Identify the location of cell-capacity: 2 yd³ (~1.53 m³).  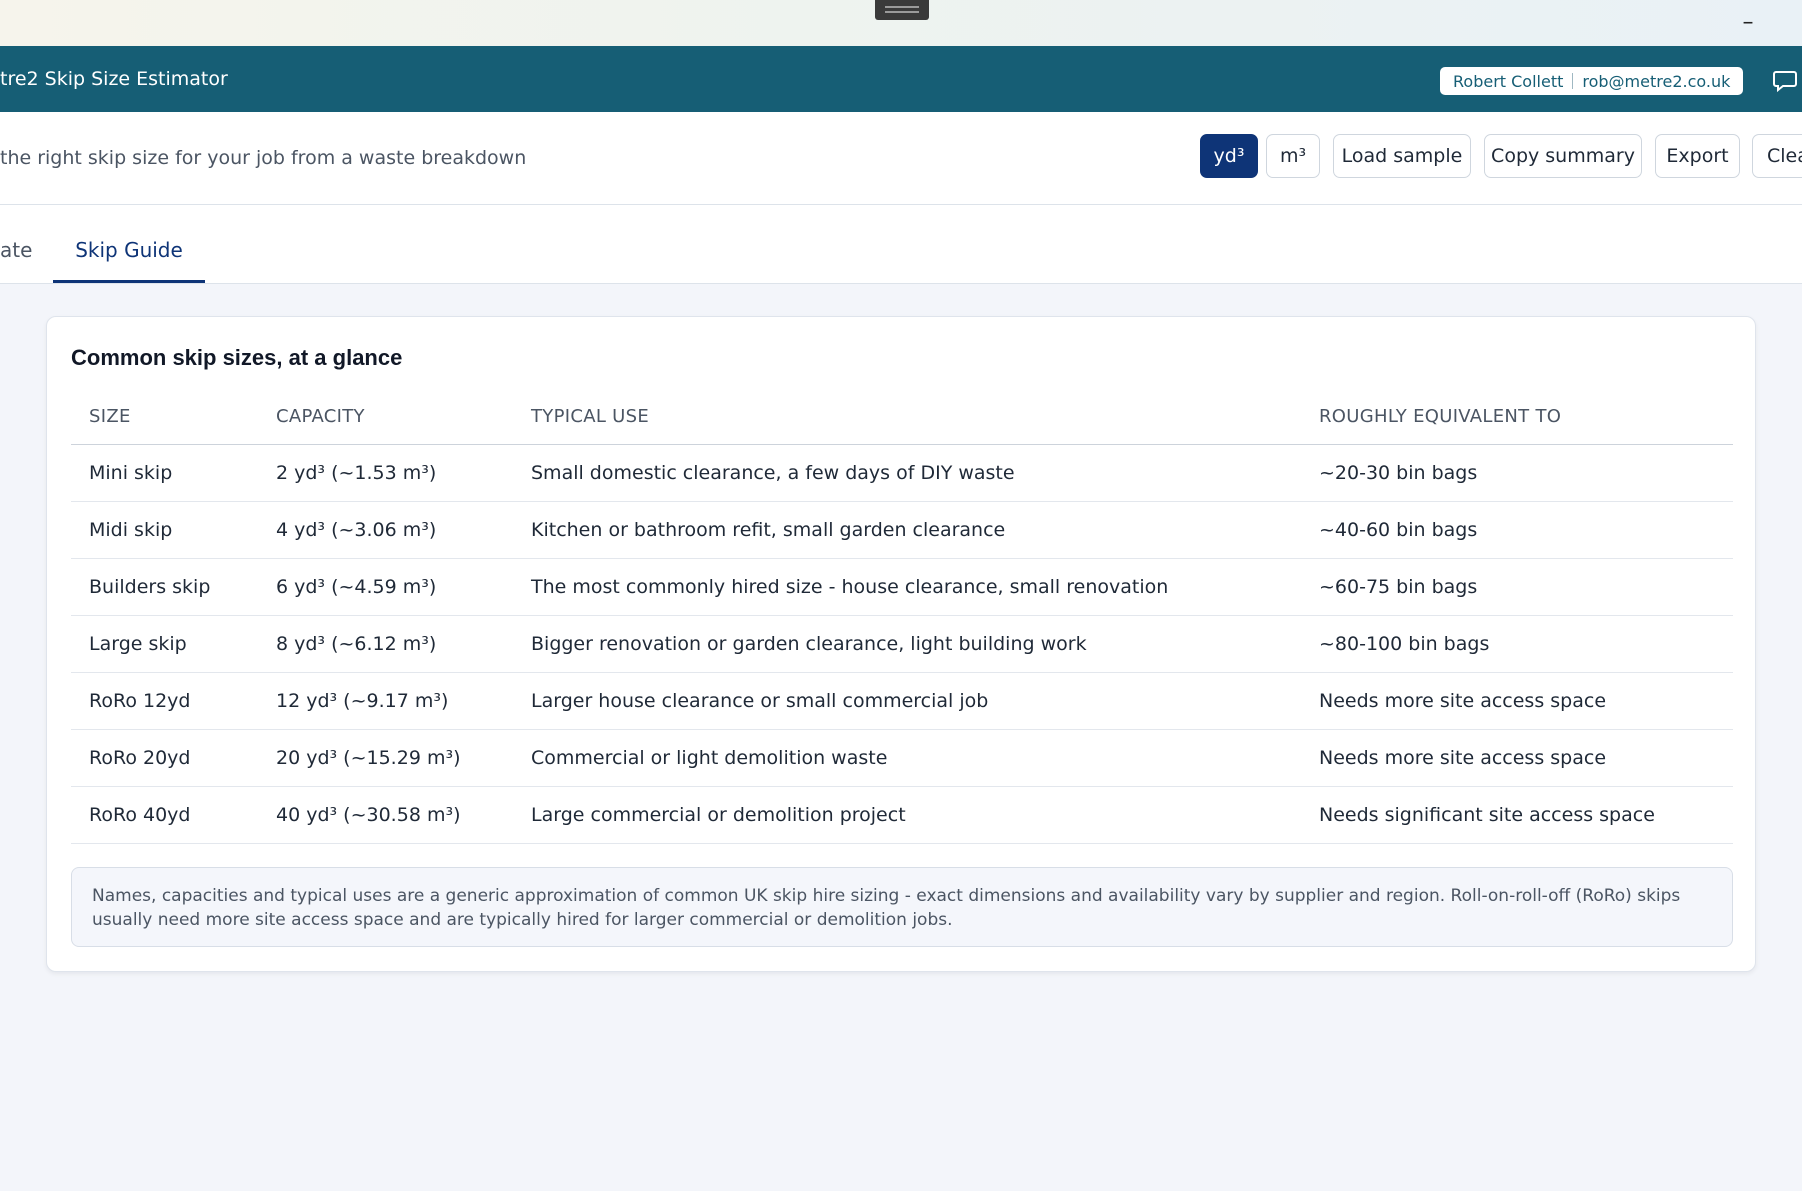
(385, 473).